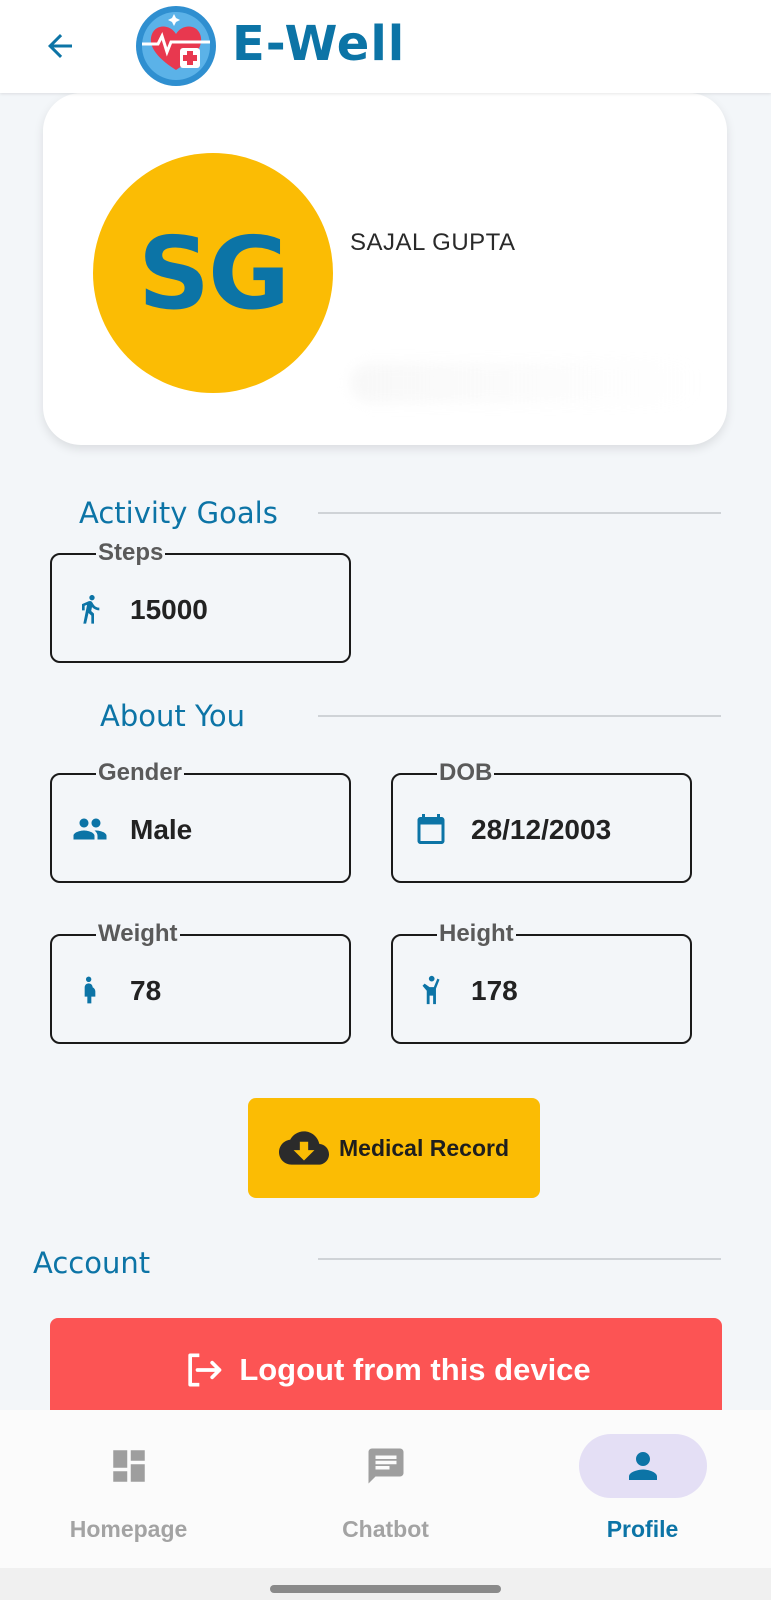  What do you see at coordinates (319, 44) in the screenshot?
I see `app-title: E-Well` at bounding box center [319, 44].